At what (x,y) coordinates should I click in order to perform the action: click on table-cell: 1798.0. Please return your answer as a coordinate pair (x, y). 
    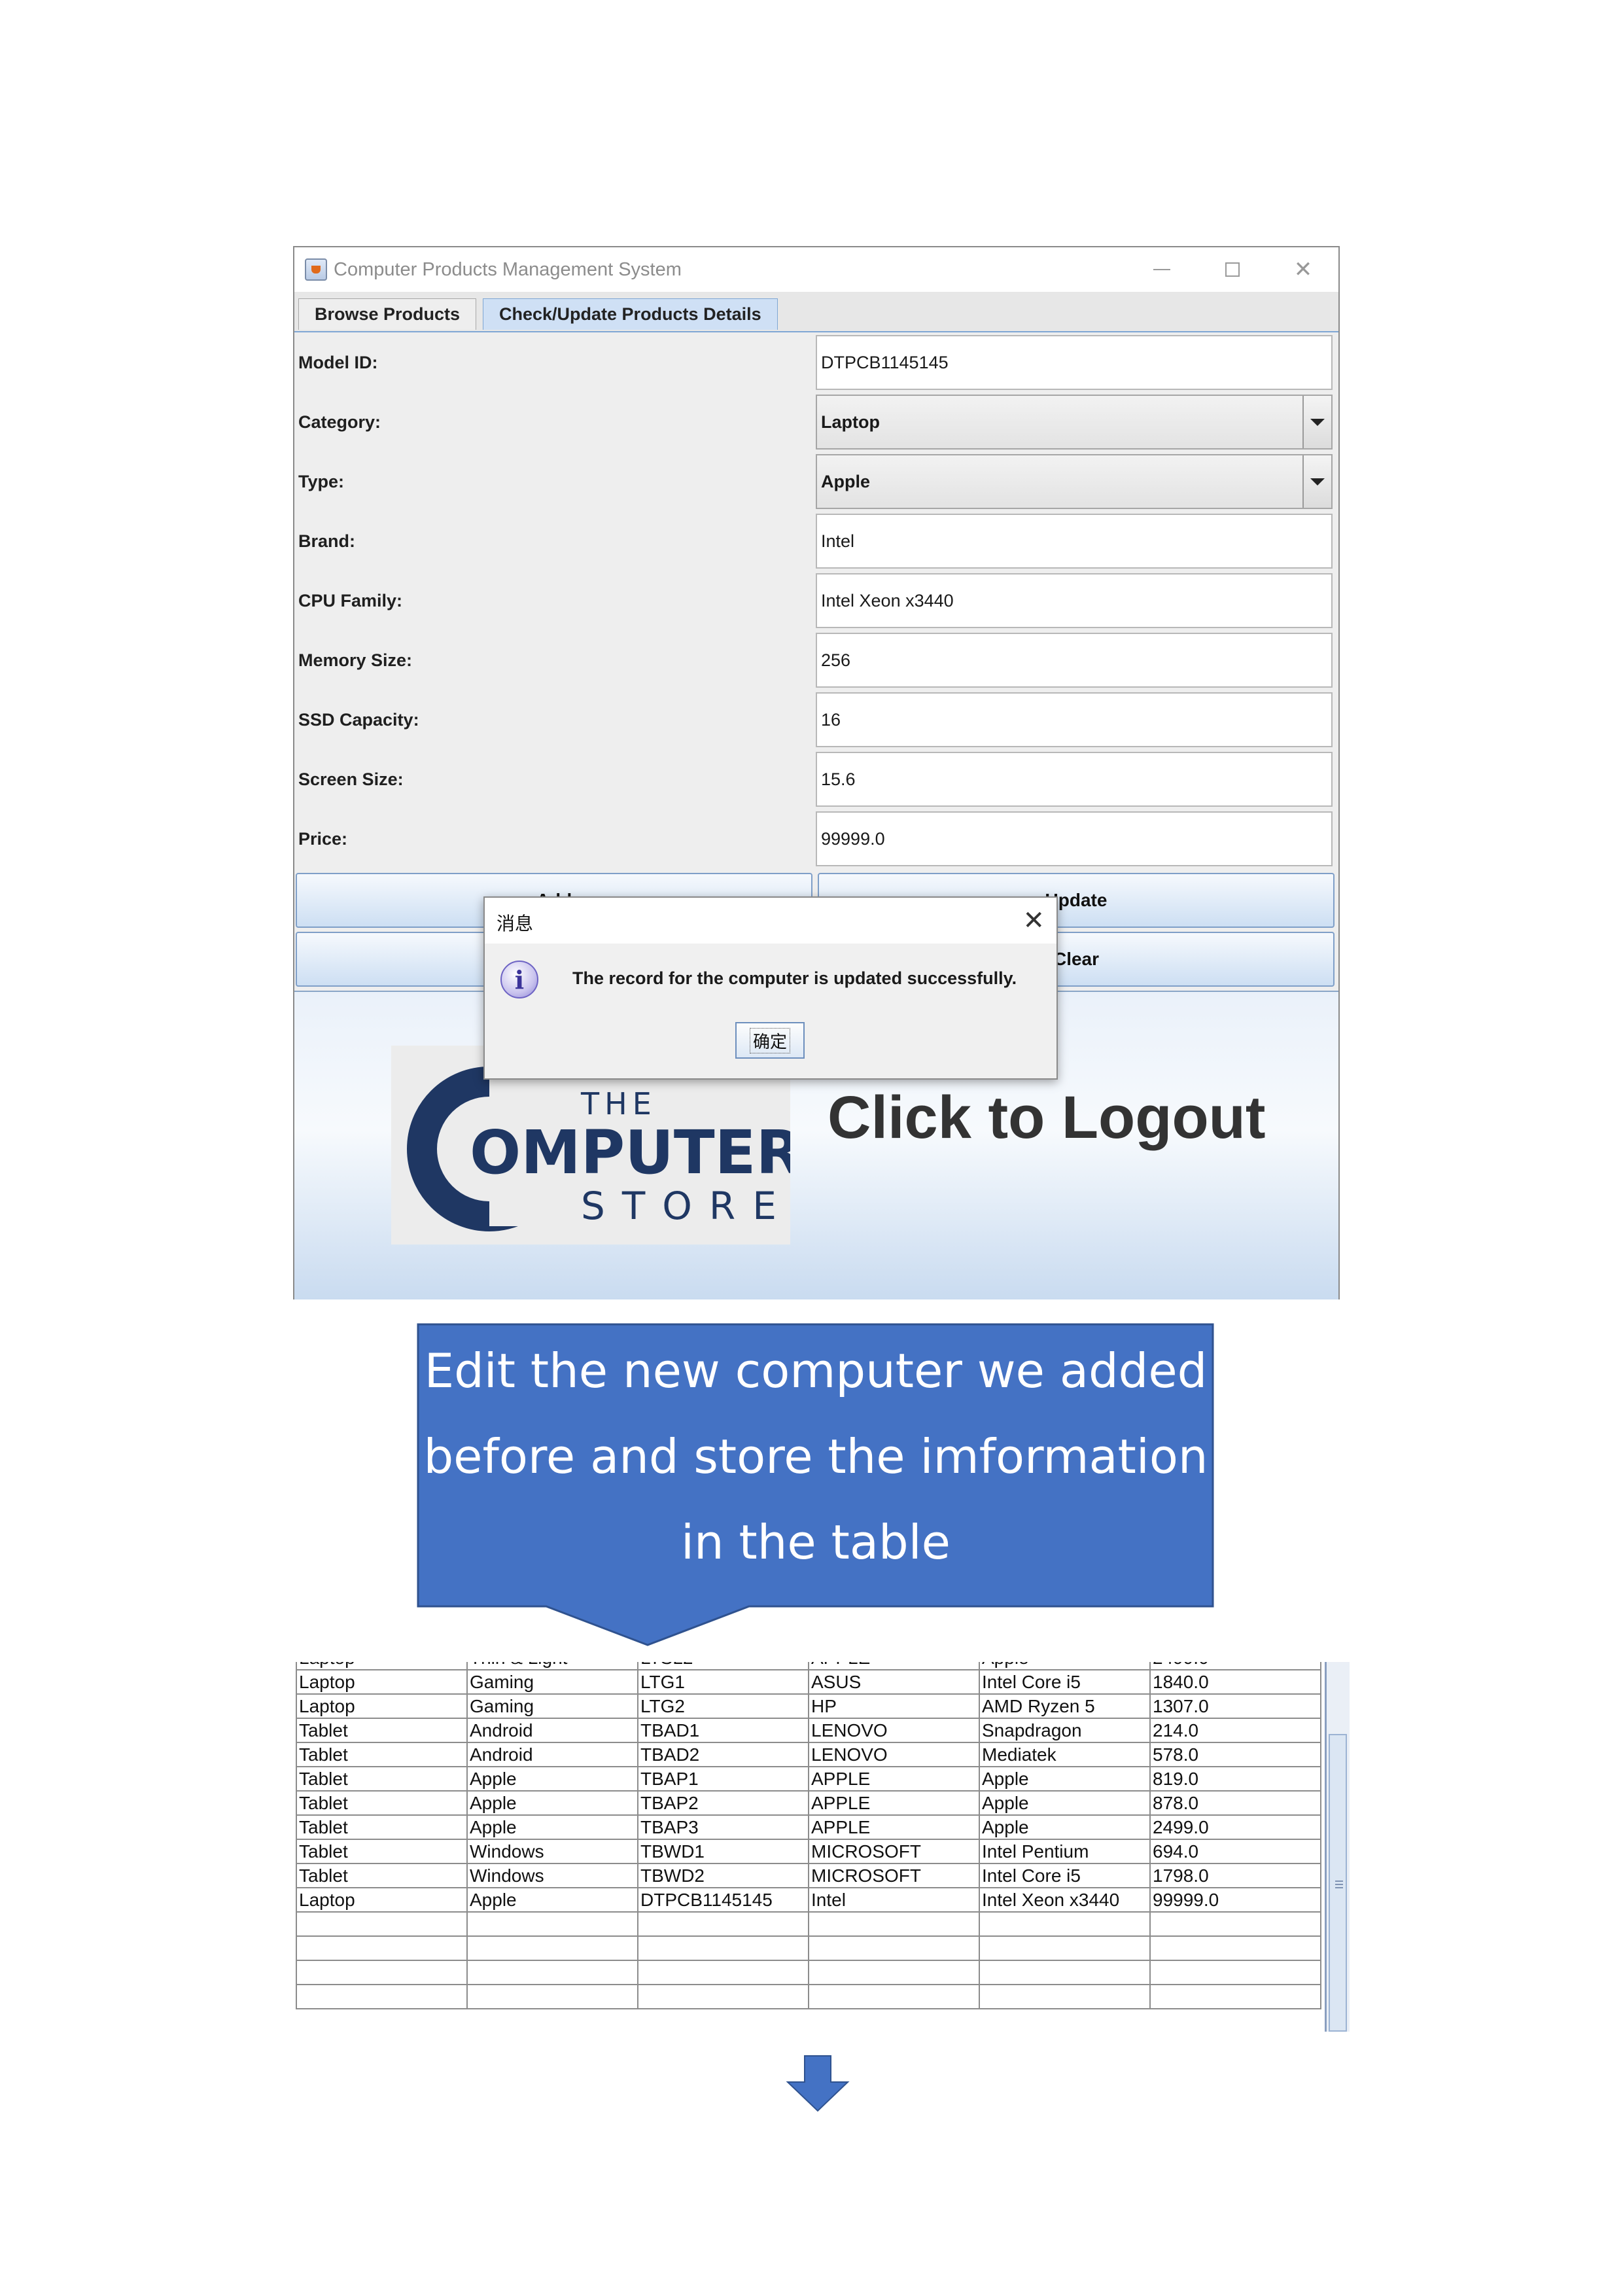
    Looking at the image, I should click on (1235, 1876).